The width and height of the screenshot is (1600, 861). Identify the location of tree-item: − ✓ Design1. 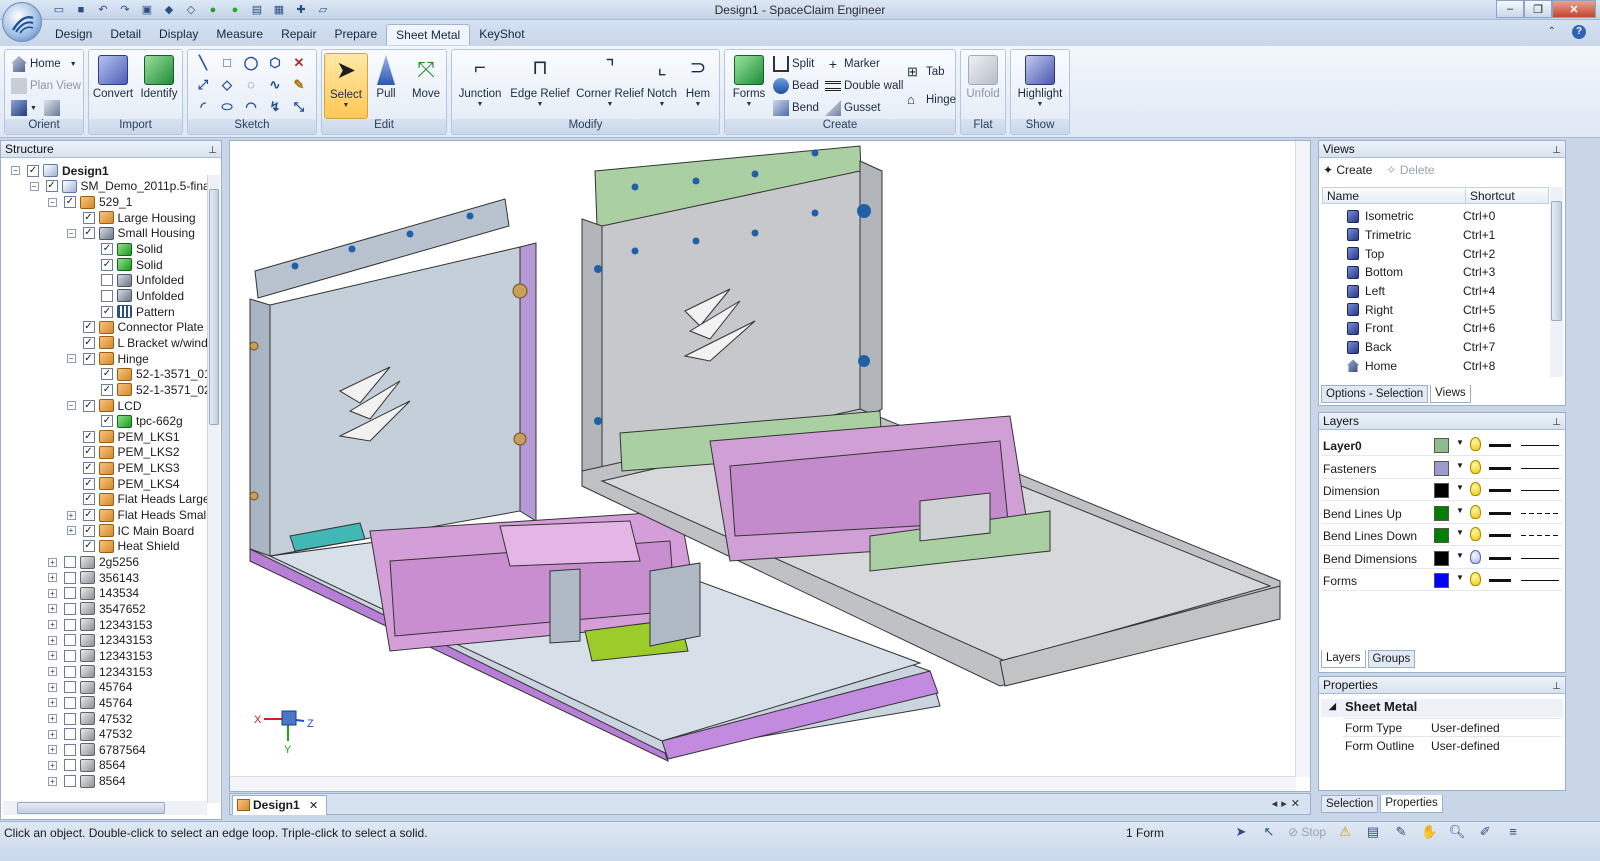
(60, 171).